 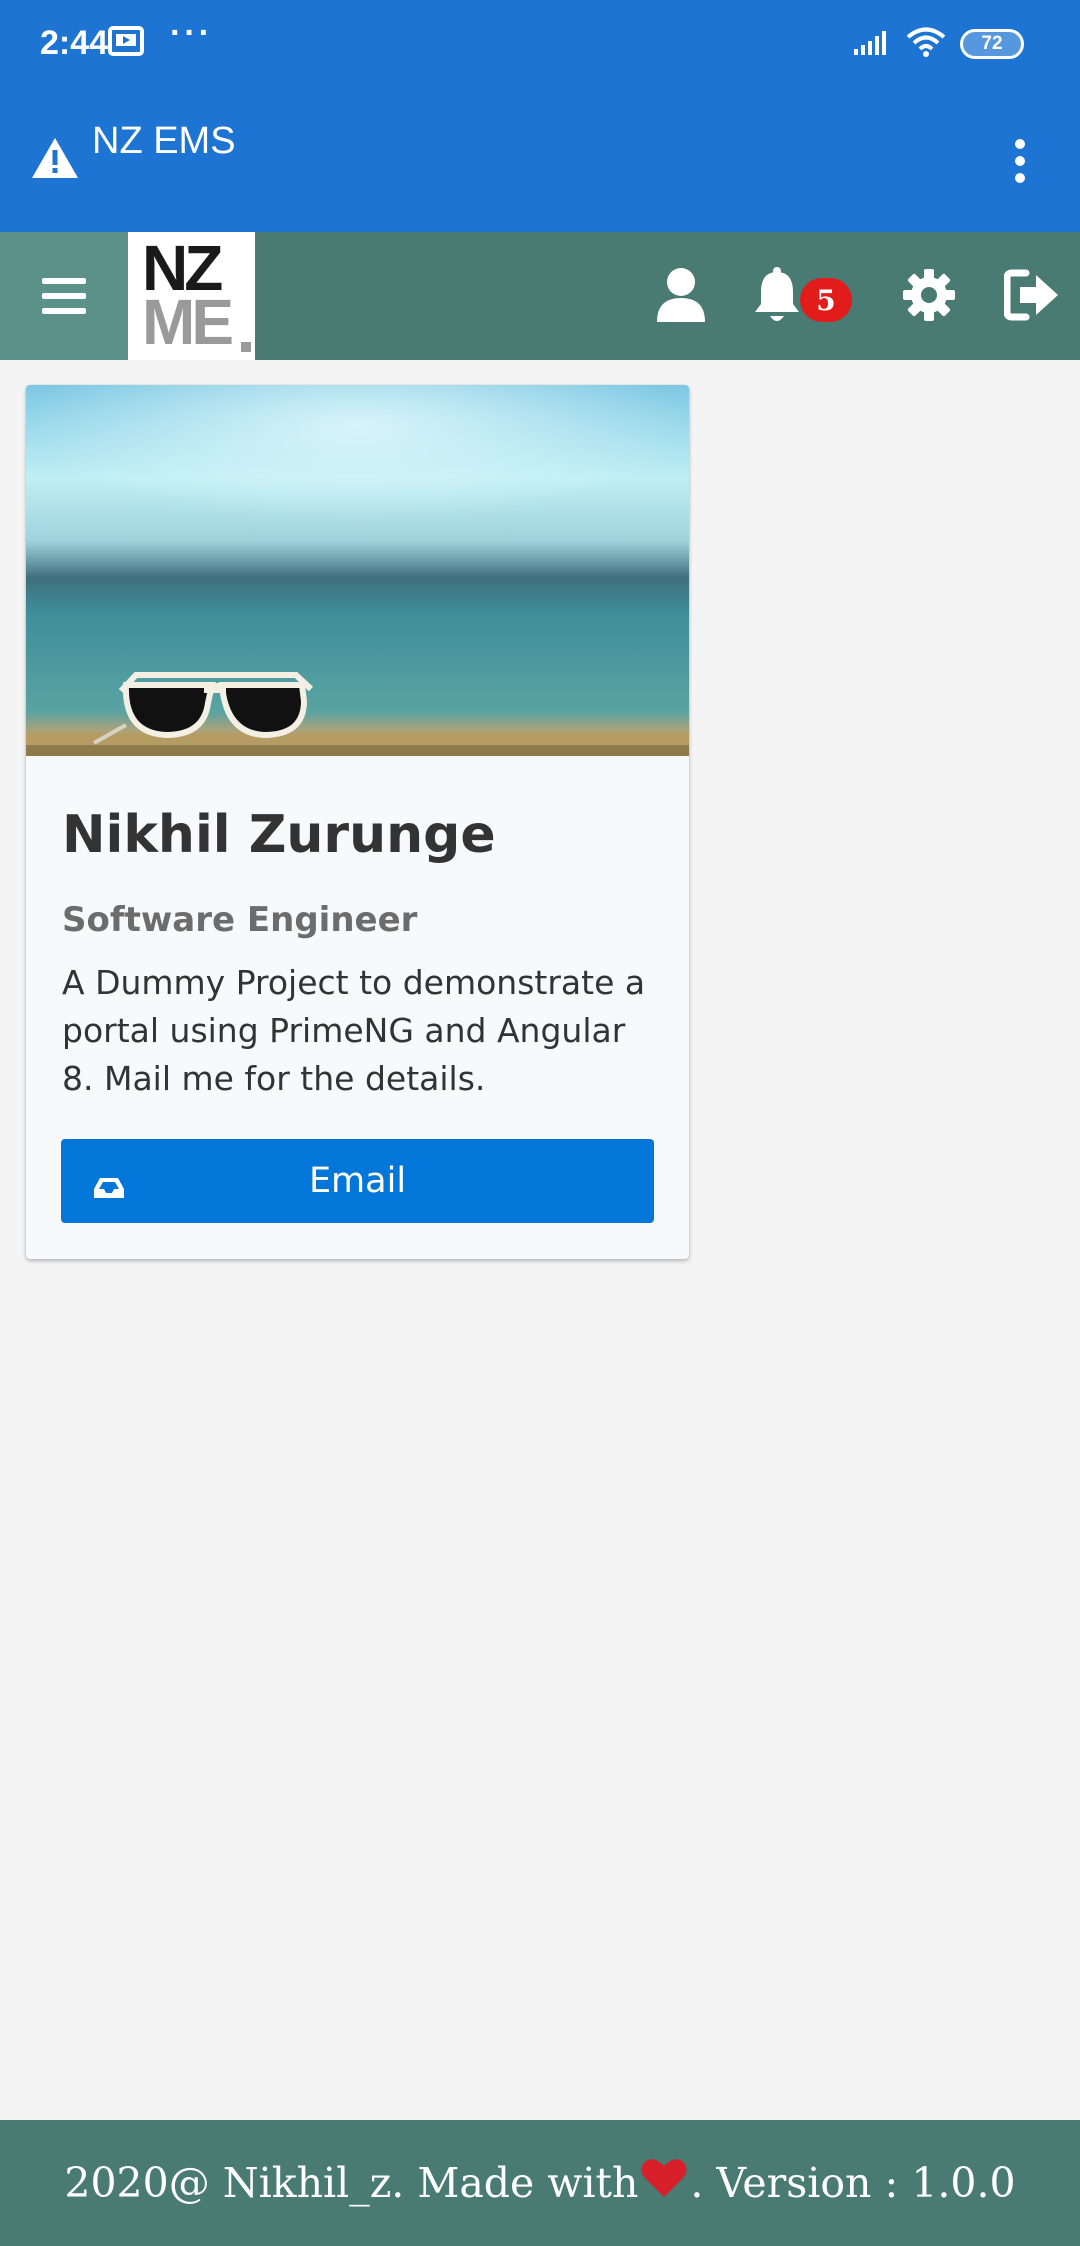 I want to click on warning-icon, so click(x=55, y=160).